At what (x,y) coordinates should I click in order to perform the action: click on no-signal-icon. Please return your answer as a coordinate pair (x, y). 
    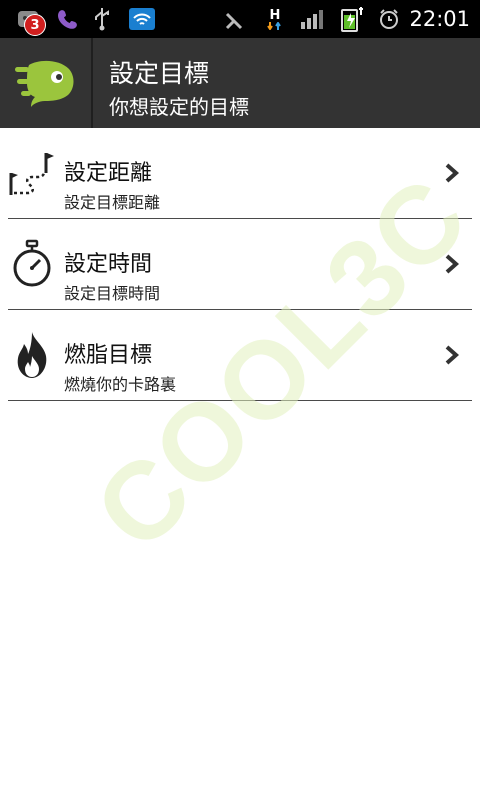
    Looking at the image, I should click on (234, 19).